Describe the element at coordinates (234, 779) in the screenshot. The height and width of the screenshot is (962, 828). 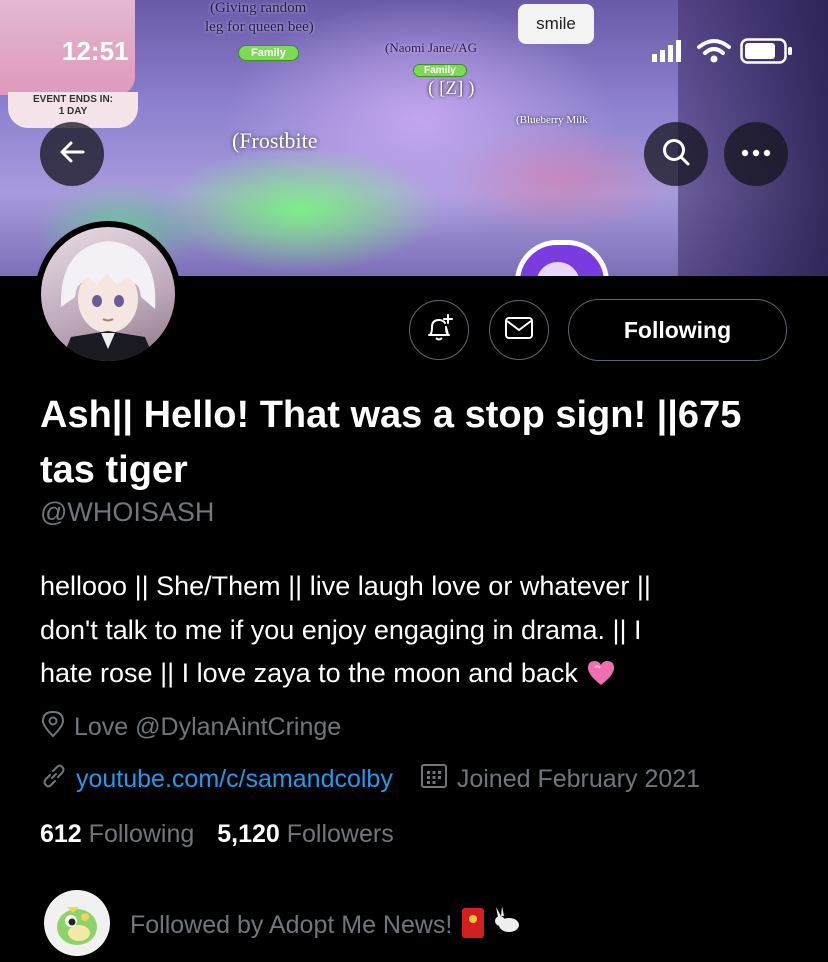
I see `website-link: youtube.com/c/samandcolby` at that location.